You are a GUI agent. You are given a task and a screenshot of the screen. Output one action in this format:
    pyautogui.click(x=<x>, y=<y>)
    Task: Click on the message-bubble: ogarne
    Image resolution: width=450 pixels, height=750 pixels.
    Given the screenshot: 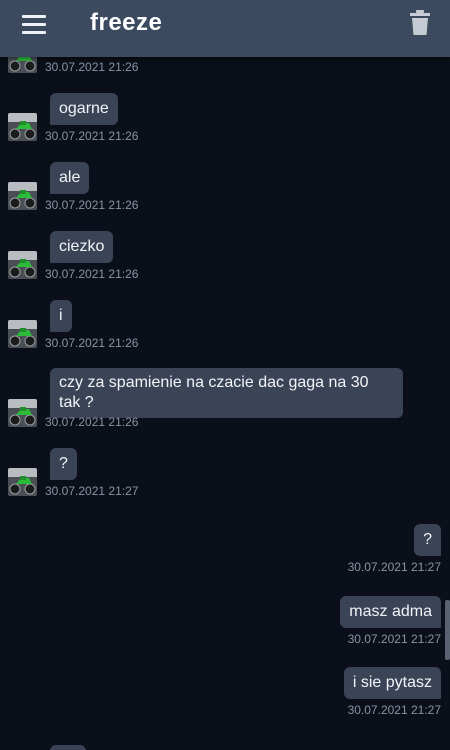 What is the action you would take?
    pyautogui.click(x=84, y=109)
    